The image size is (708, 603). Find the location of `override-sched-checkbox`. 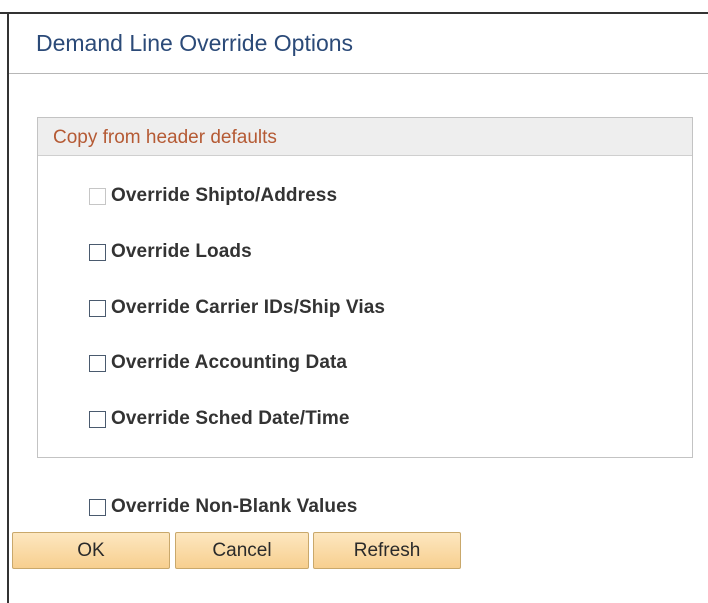

override-sched-checkbox is located at coordinates (97, 419).